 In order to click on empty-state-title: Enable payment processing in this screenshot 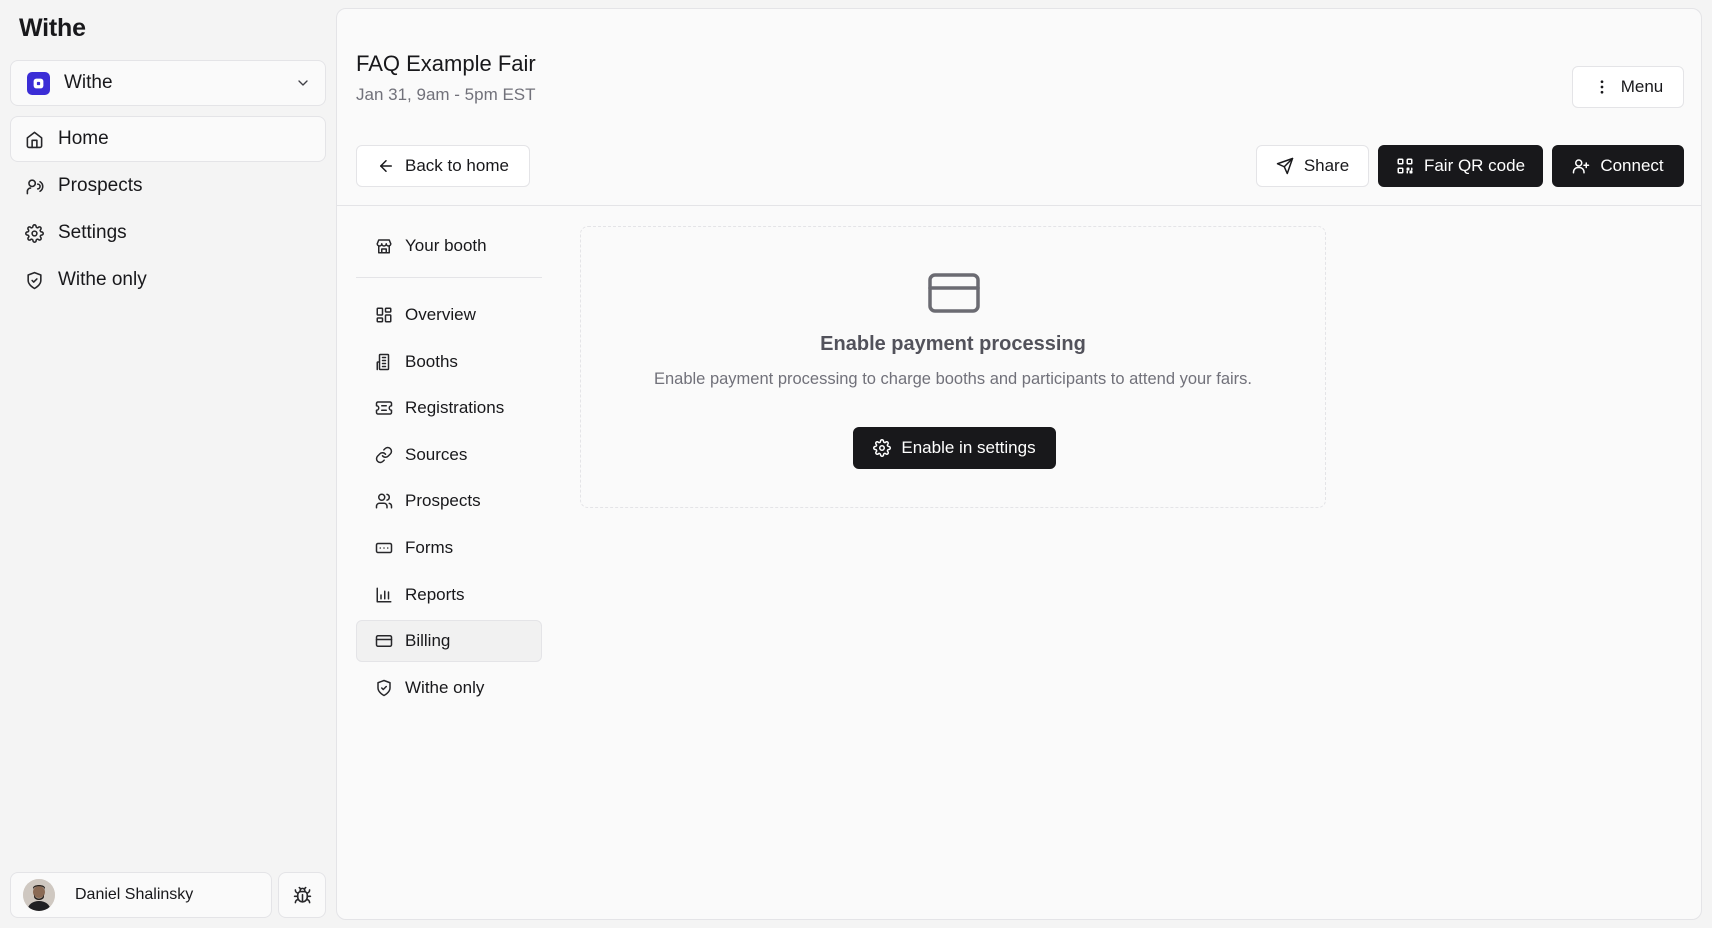, I will do `click(953, 344)`.